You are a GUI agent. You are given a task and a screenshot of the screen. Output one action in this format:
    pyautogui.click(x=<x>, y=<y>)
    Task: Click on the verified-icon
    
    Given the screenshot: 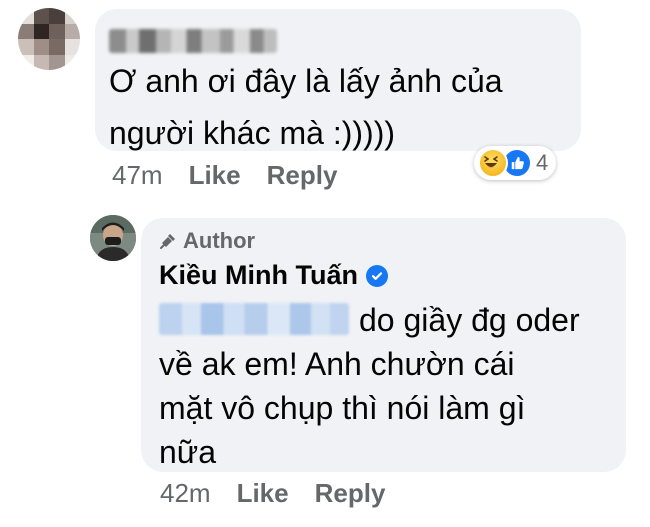 What is the action you would take?
    pyautogui.click(x=376, y=275)
    